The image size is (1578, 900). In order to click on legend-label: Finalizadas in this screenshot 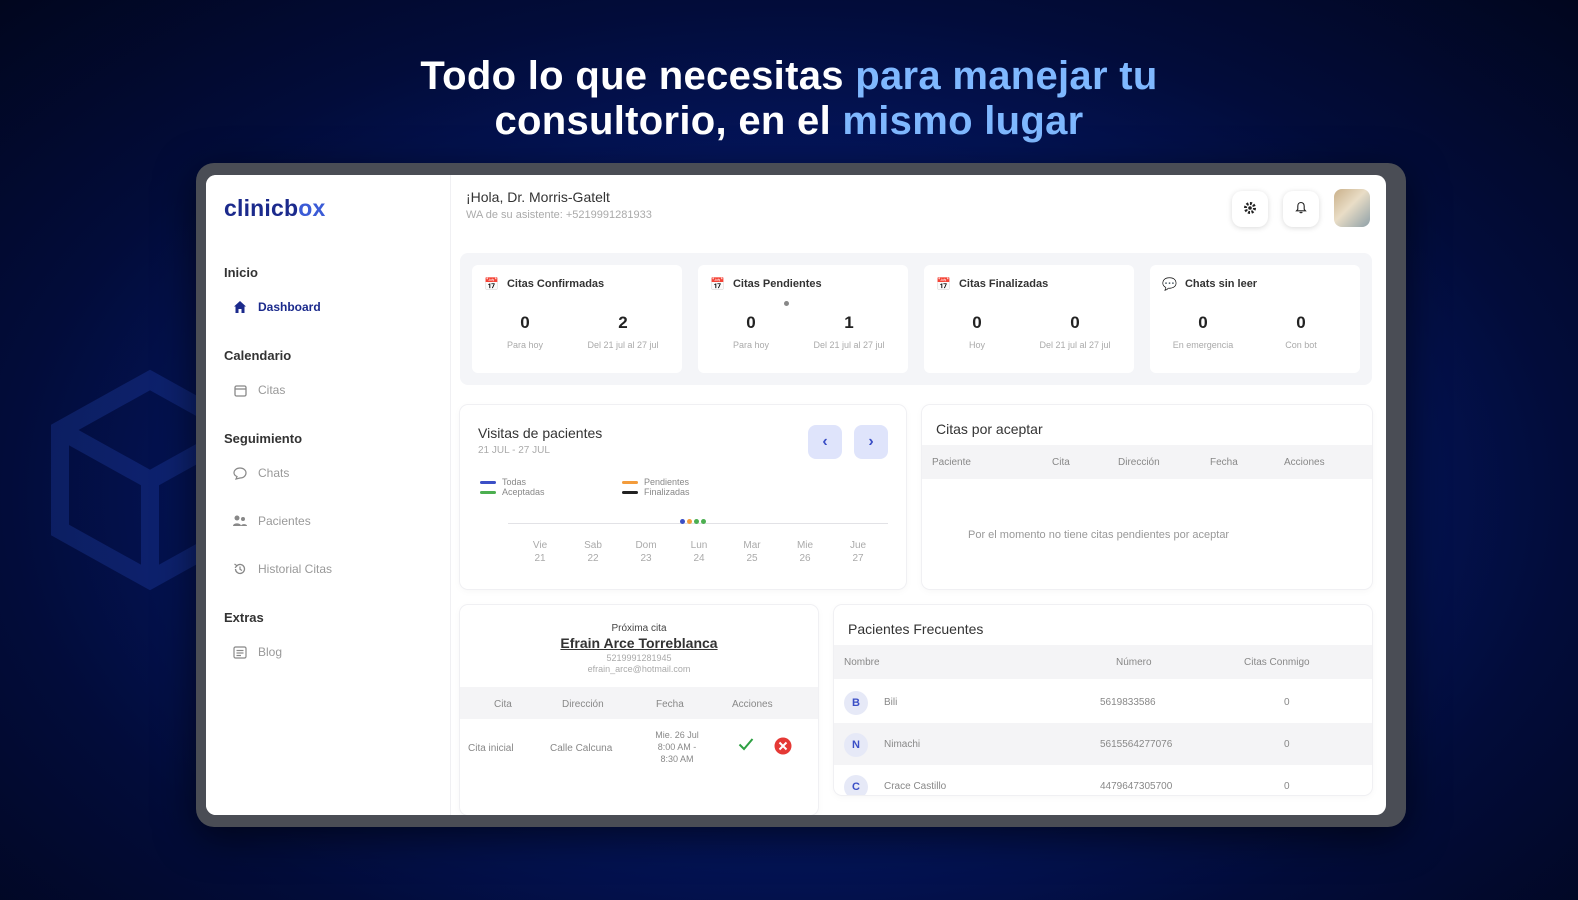, I will do `click(667, 492)`.